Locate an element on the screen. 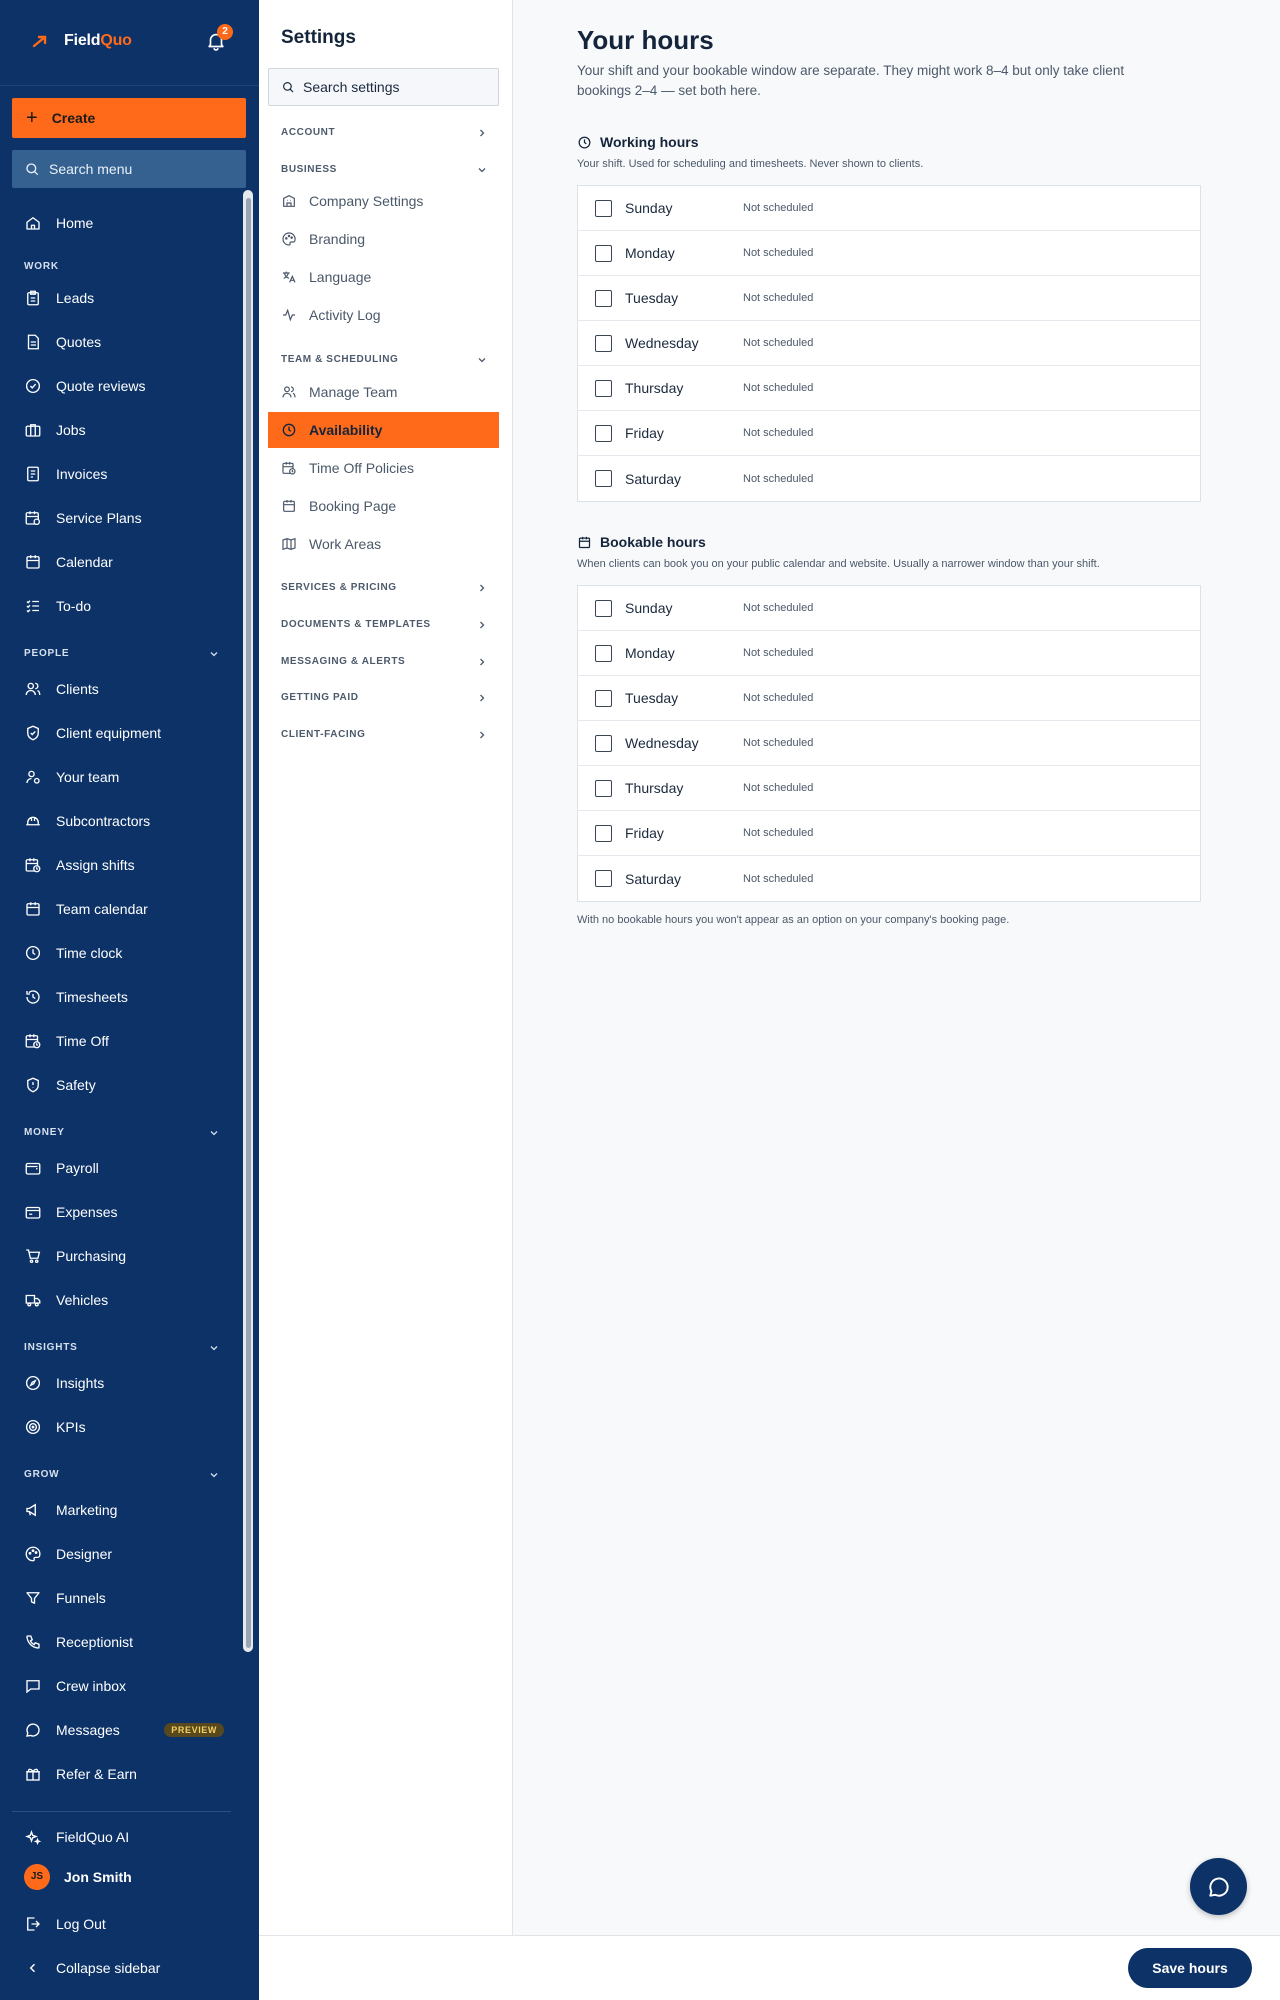 The image size is (1280, 2000). activity-icon is located at coordinates (289, 315).